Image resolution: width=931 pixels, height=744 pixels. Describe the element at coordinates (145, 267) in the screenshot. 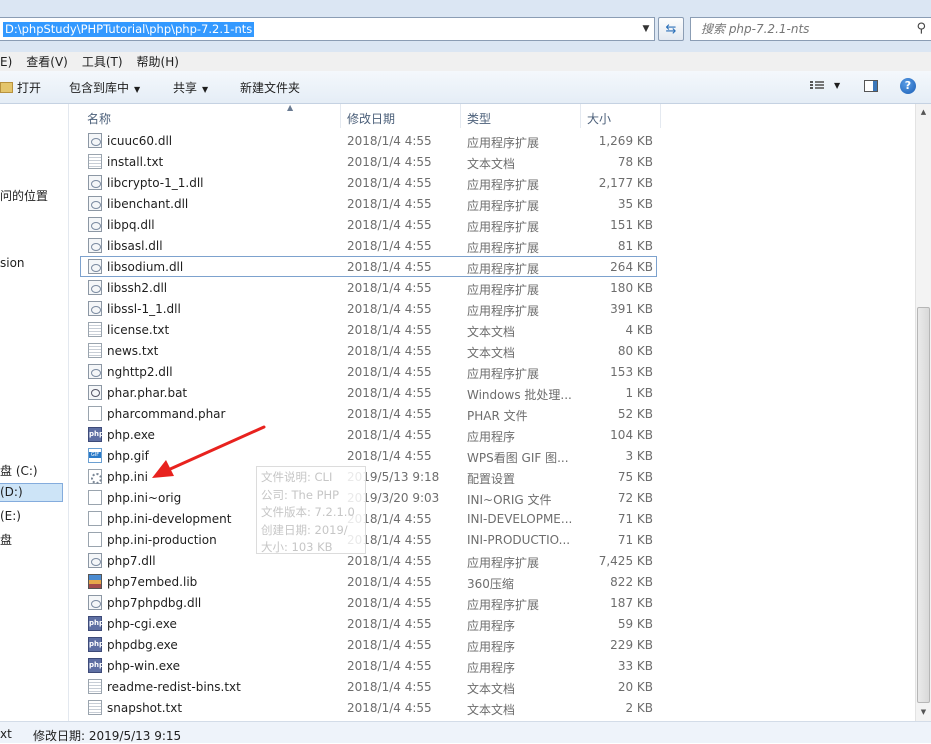

I see `file-name: libsodium.dll` at that location.